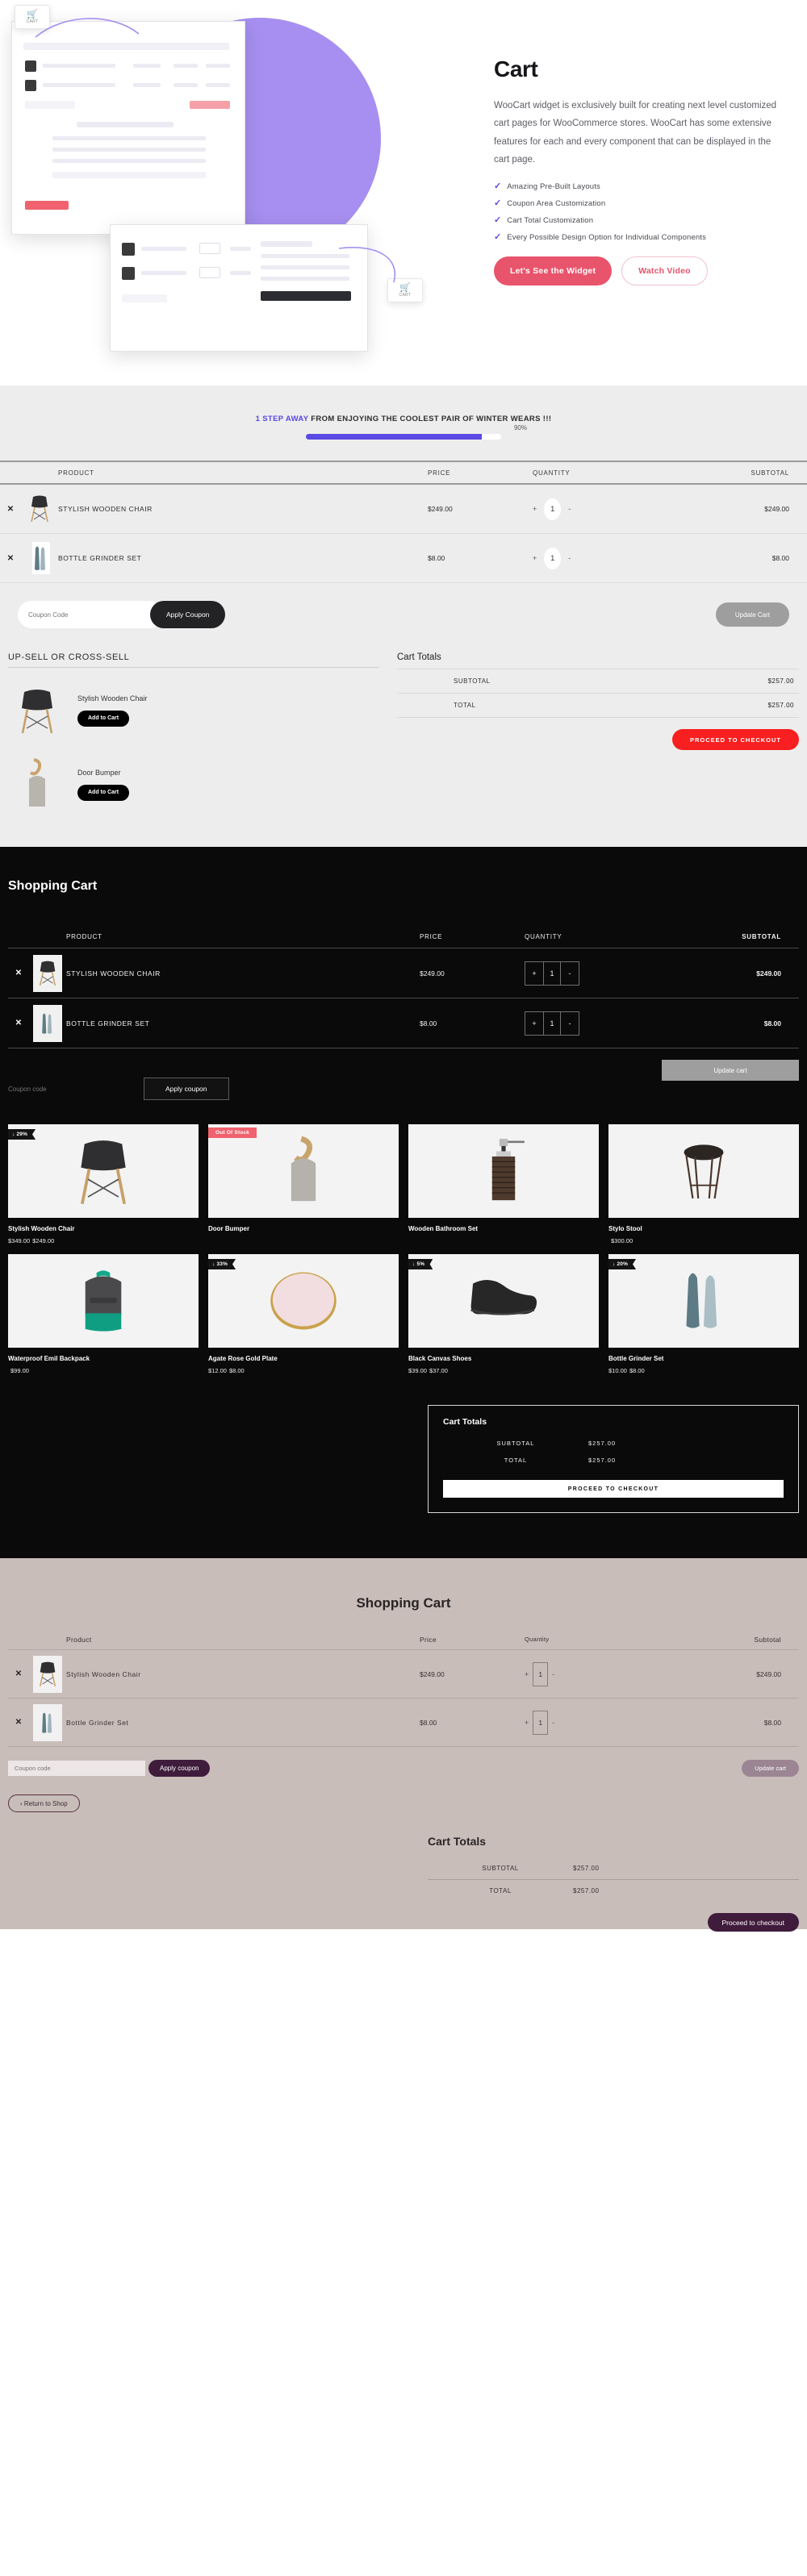 The height and width of the screenshot is (2576, 807). I want to click on quantity-box: + 1 -, so click(552, 973).